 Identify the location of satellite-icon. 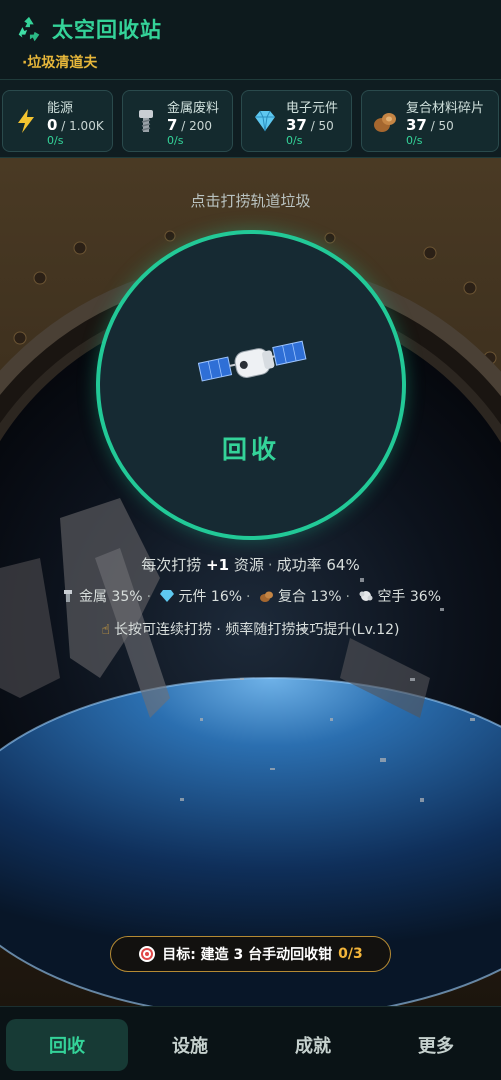
(252, 361).